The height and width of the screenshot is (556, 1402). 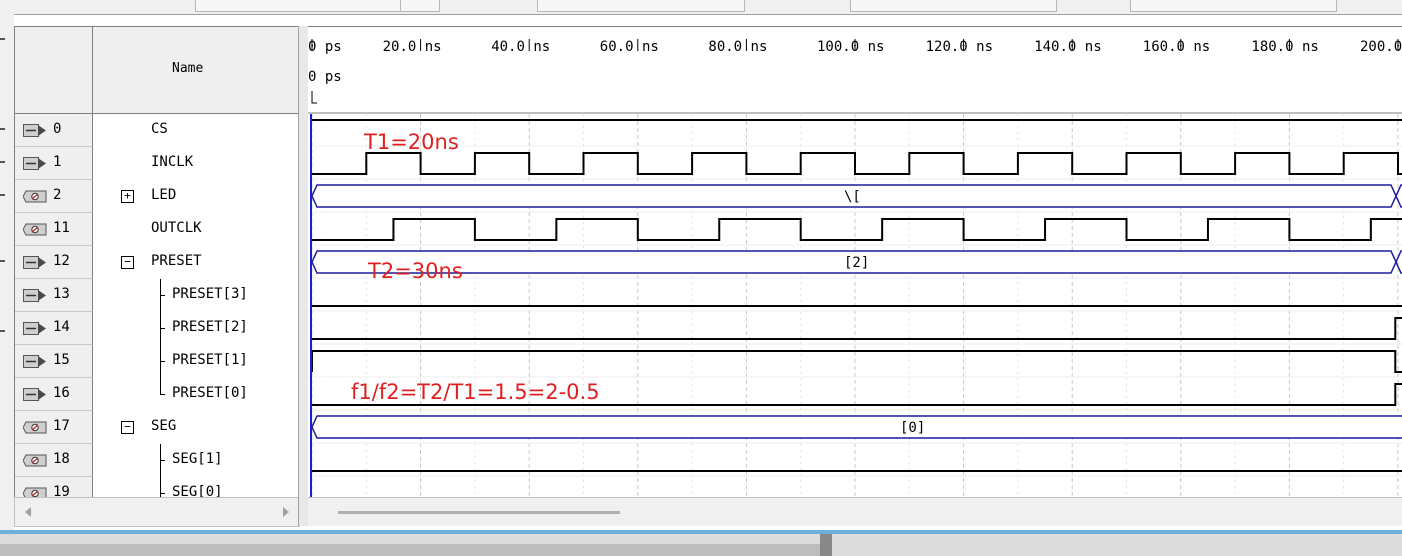 I want to click on signal-name: PRESET, so click(x=176, y=261).